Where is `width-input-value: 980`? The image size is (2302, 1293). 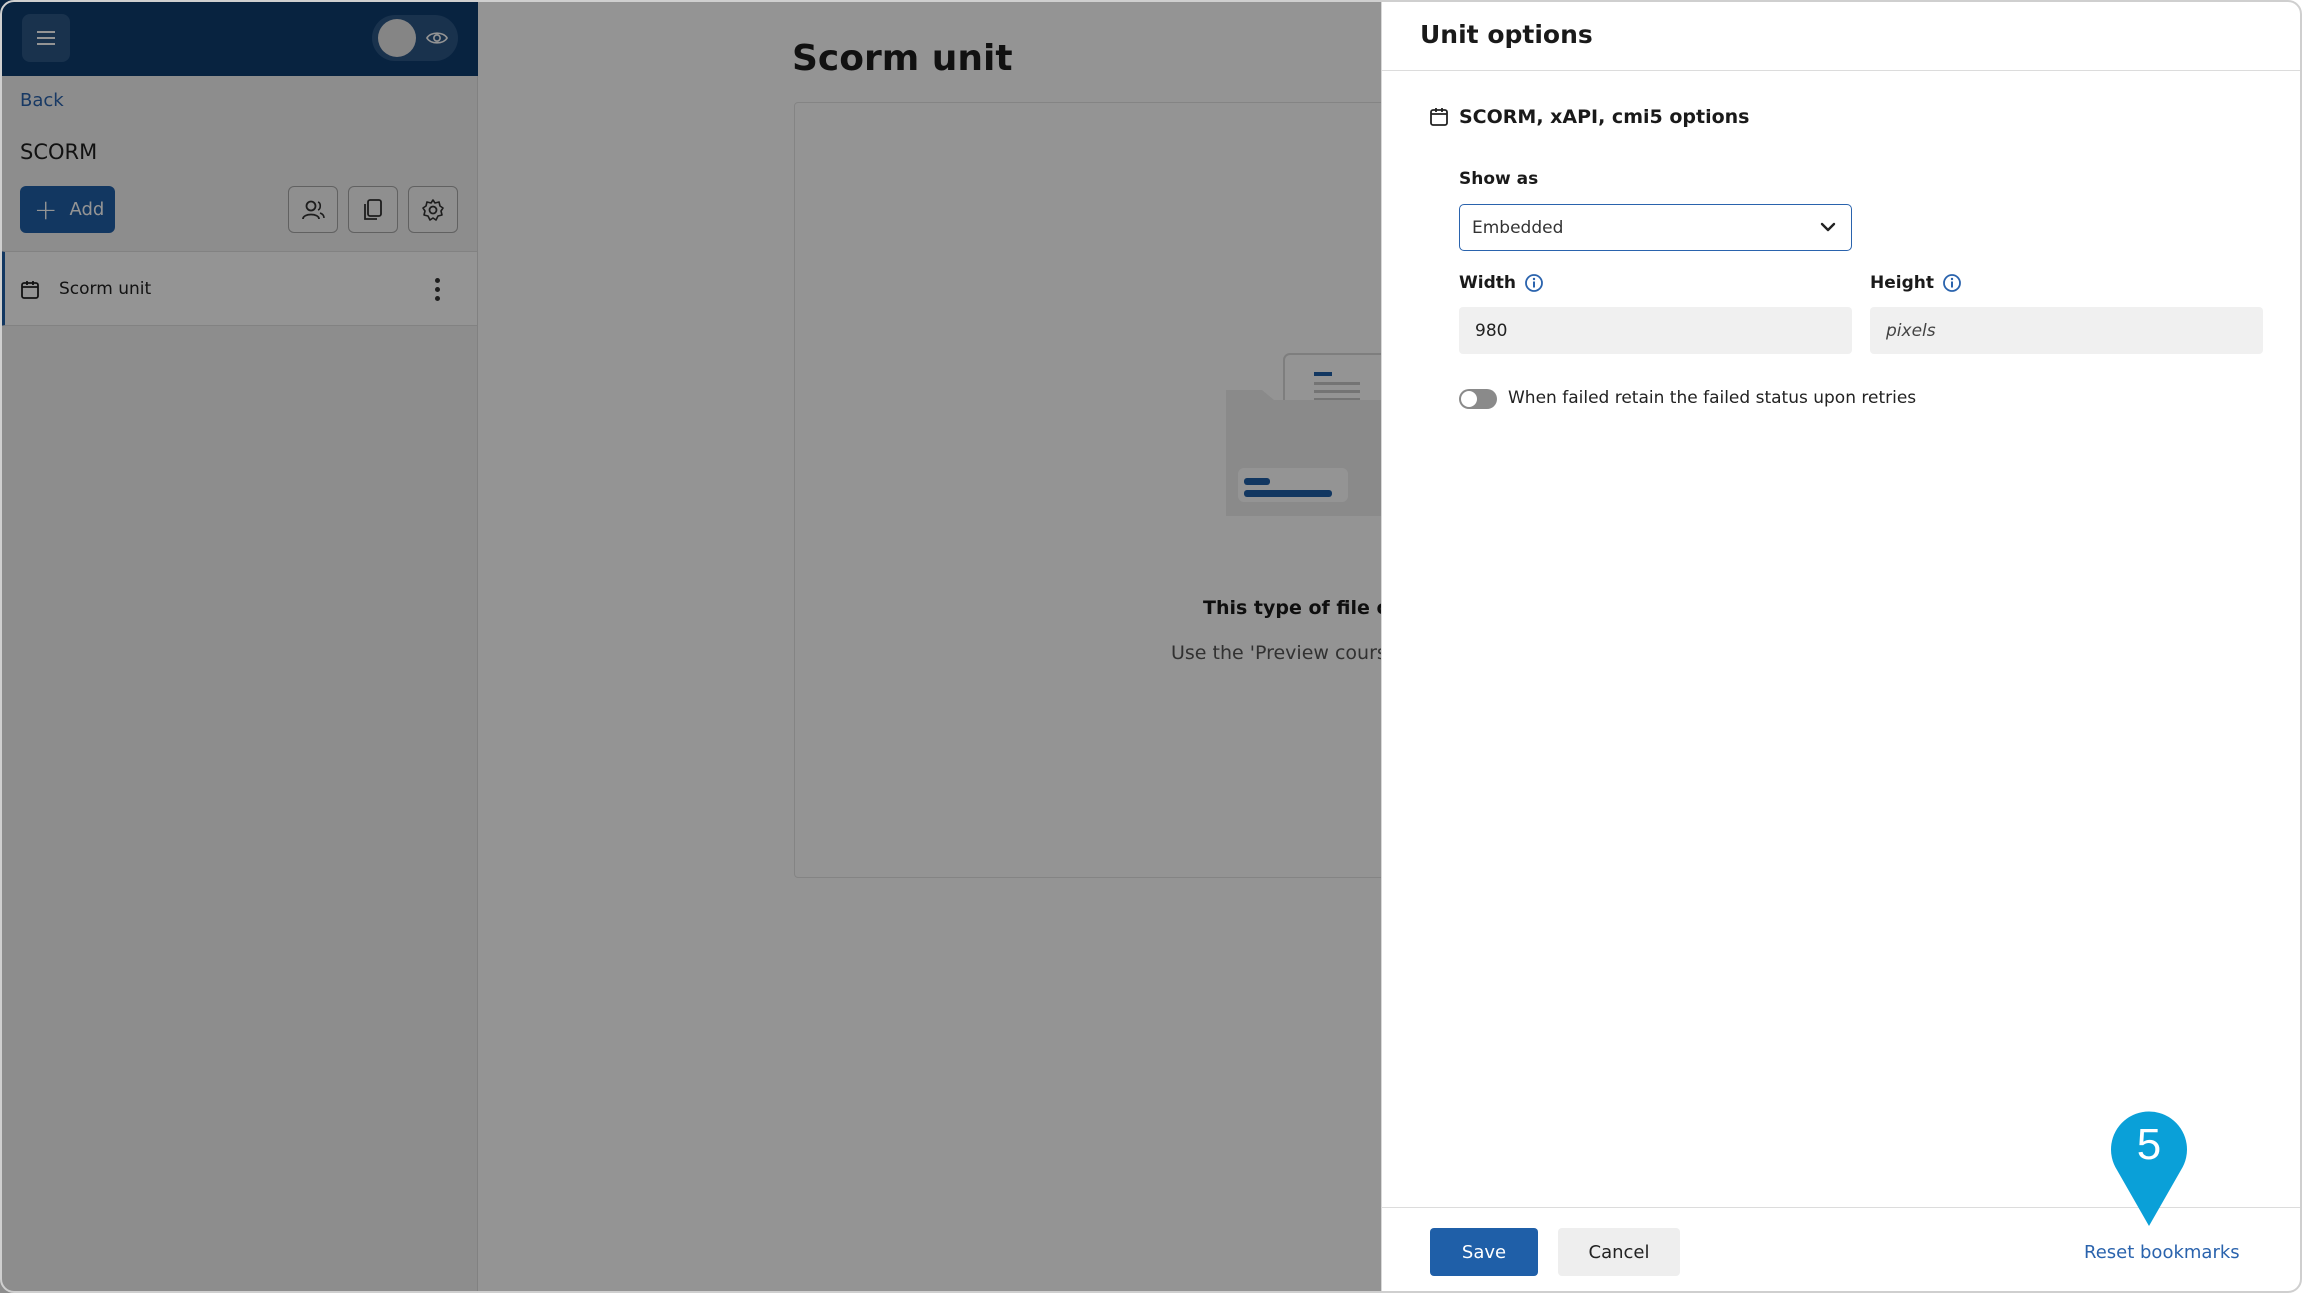 width-input-value: 980 is located at coordinates (1491, 330).